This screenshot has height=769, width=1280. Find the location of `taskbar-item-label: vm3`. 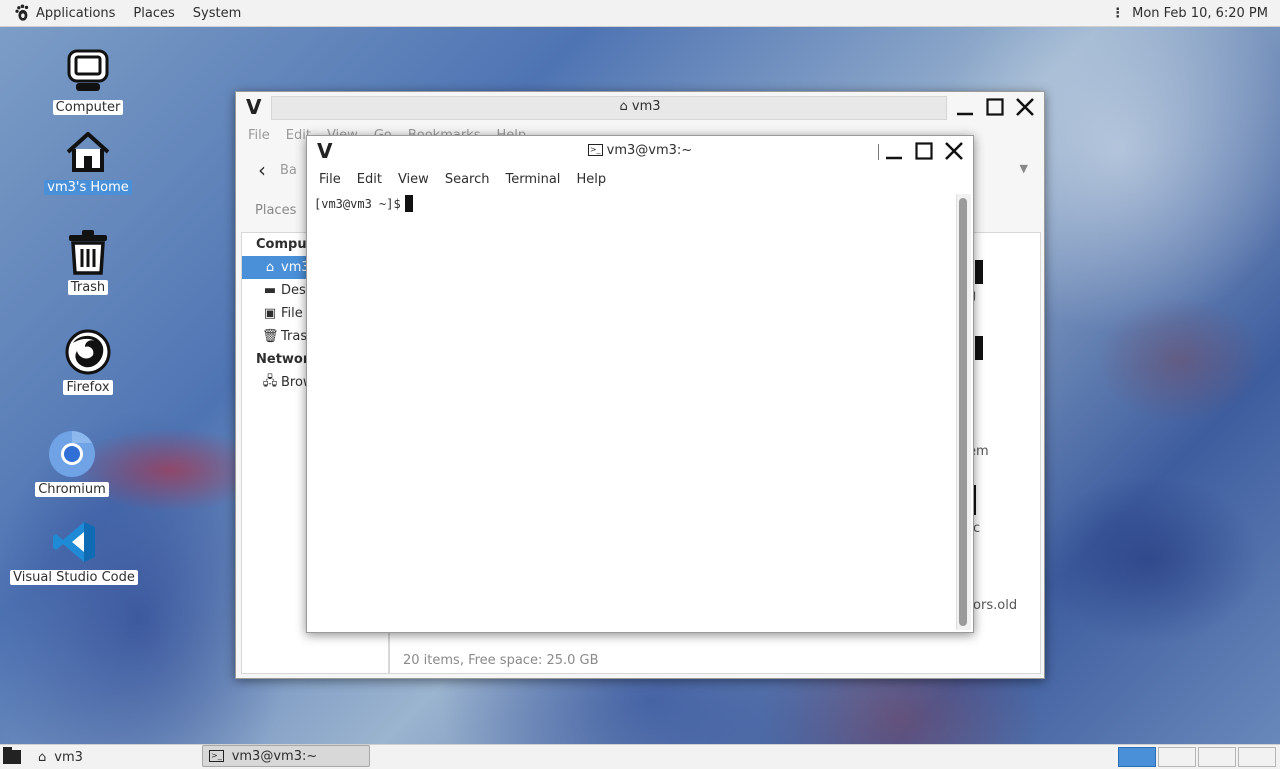

taskbar-item-label: vm3 is located at coordinates (68, 757).